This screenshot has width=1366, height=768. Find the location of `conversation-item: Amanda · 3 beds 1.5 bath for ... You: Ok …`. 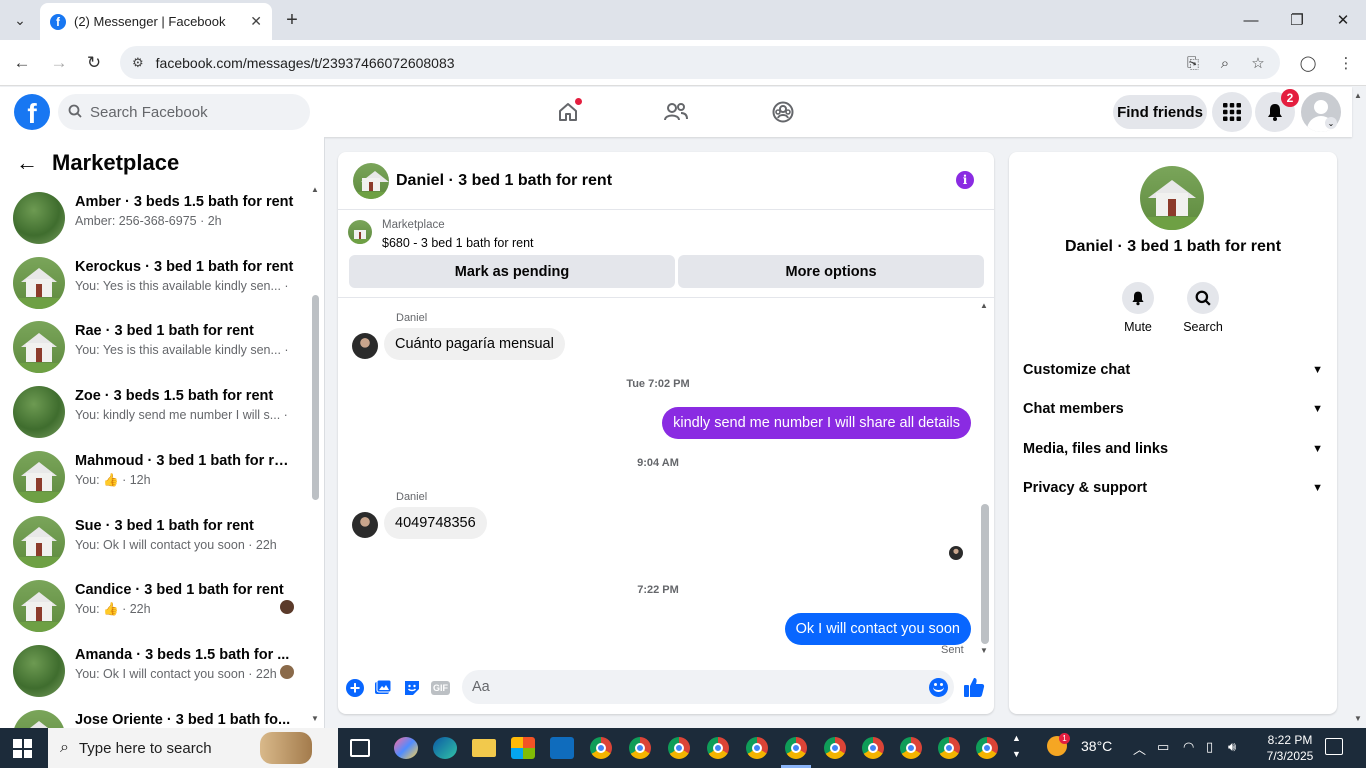

conversation-item: Amanda · 3 beds 1.5 bath for ... You: Ok … is located at coordinates (155, 672).